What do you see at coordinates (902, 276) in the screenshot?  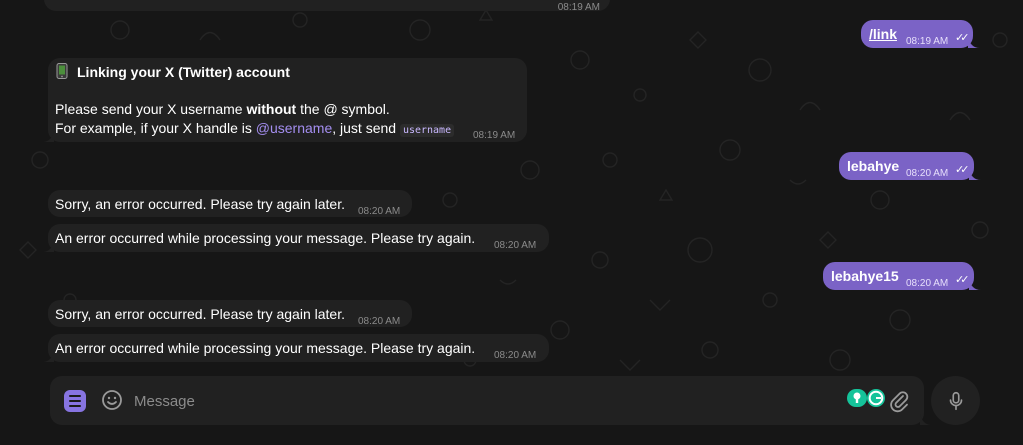 I see `message-outgoing-username: lebahye15 08:20 AM ✓✓` at bounding box center [902, 276].